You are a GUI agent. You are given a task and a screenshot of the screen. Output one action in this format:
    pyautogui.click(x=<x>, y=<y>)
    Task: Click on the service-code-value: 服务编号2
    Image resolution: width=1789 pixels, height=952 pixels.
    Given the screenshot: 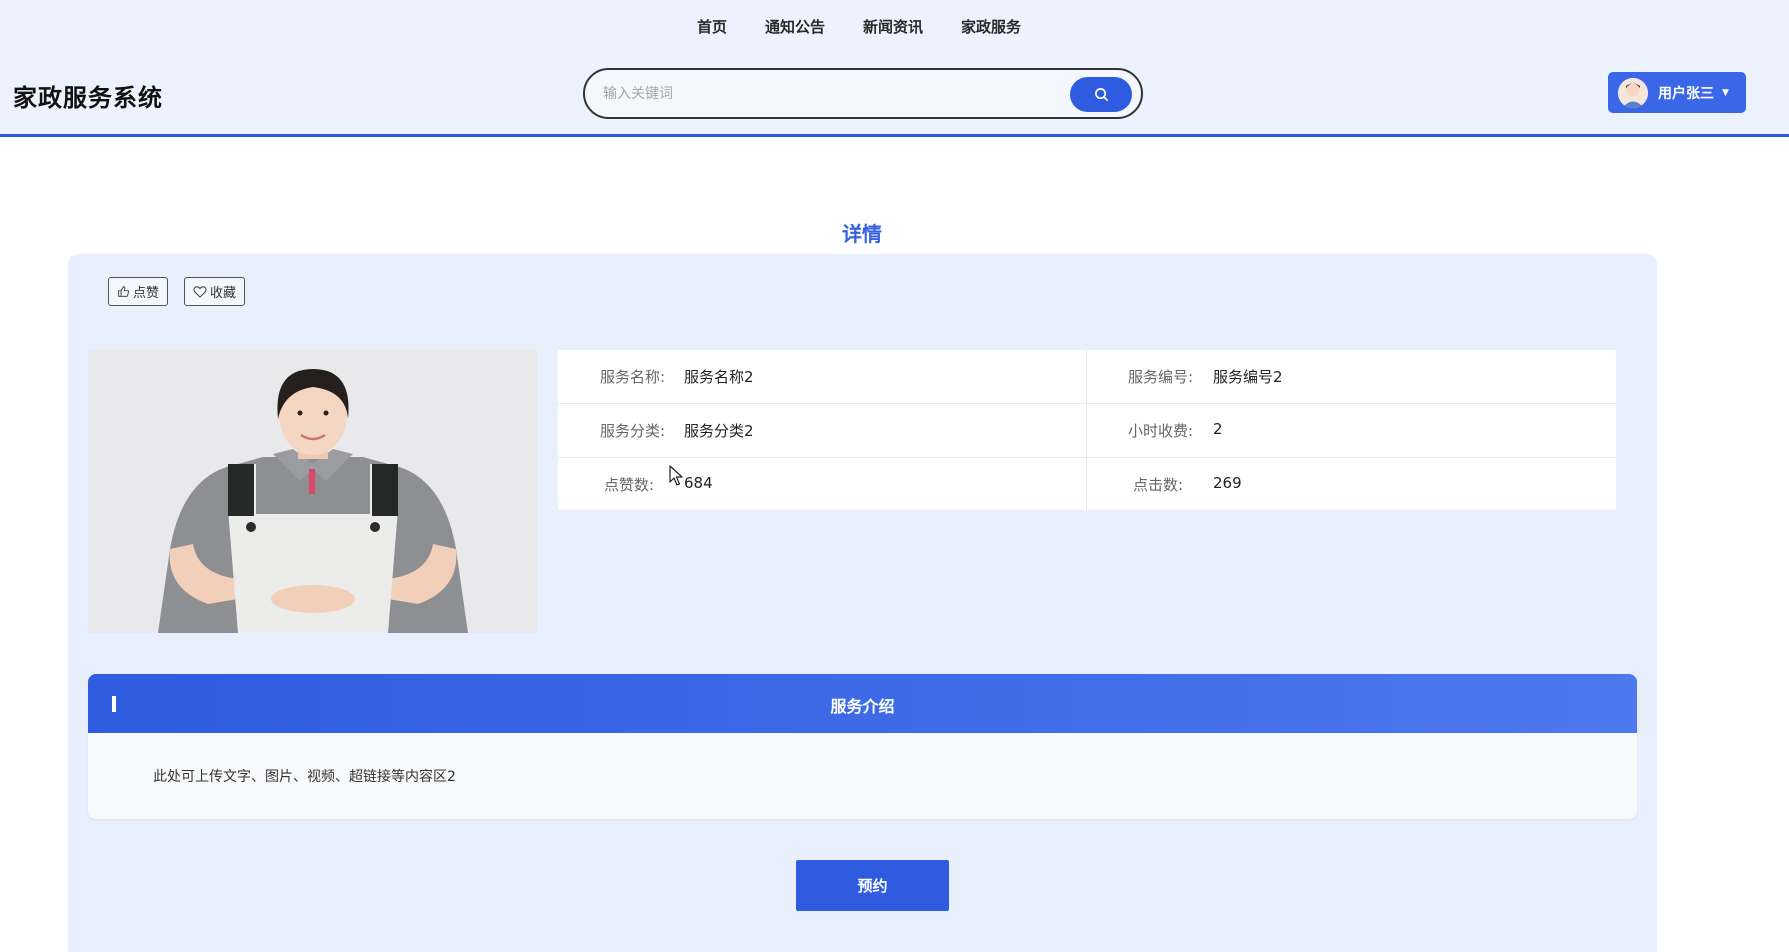 What is the action you would take?
    pyautogui.click(x=1248, y=377)
    